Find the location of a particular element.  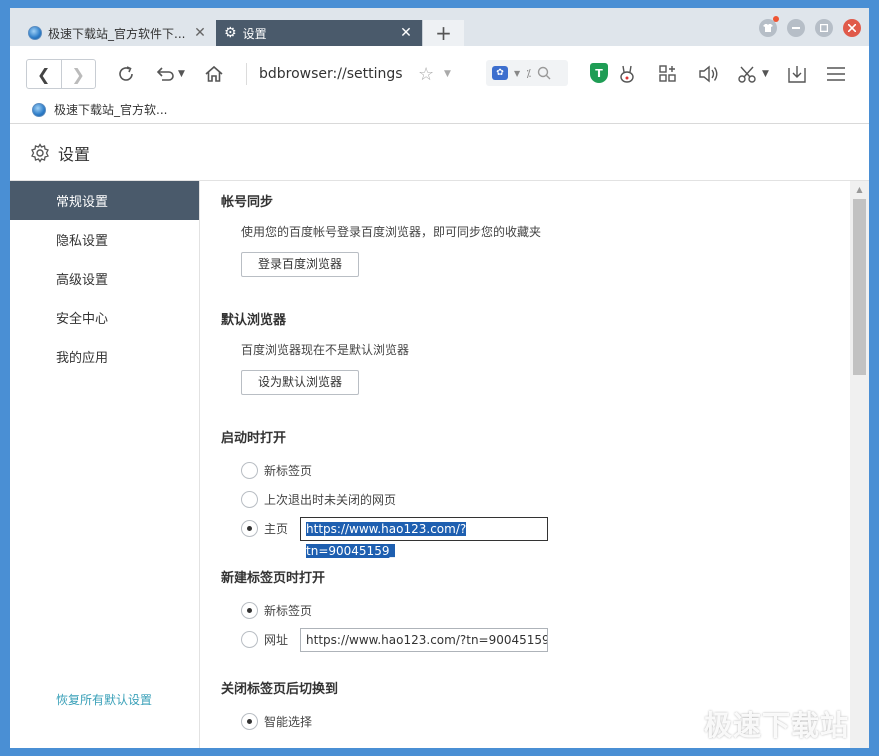

nav-buttons: ❮ ❯ is located at coordinates (61, 74).